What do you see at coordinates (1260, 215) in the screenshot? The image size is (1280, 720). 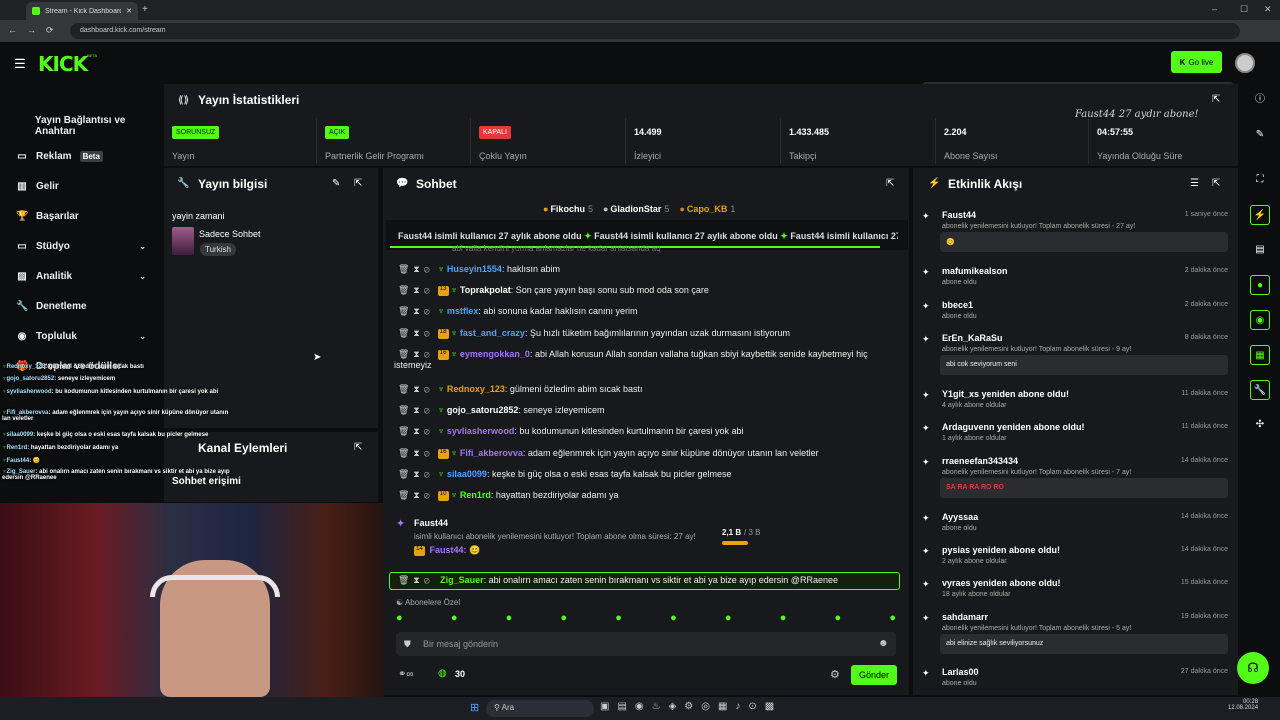 I see `lightning-icon: ⚡` at bounding box center [1260, 215].